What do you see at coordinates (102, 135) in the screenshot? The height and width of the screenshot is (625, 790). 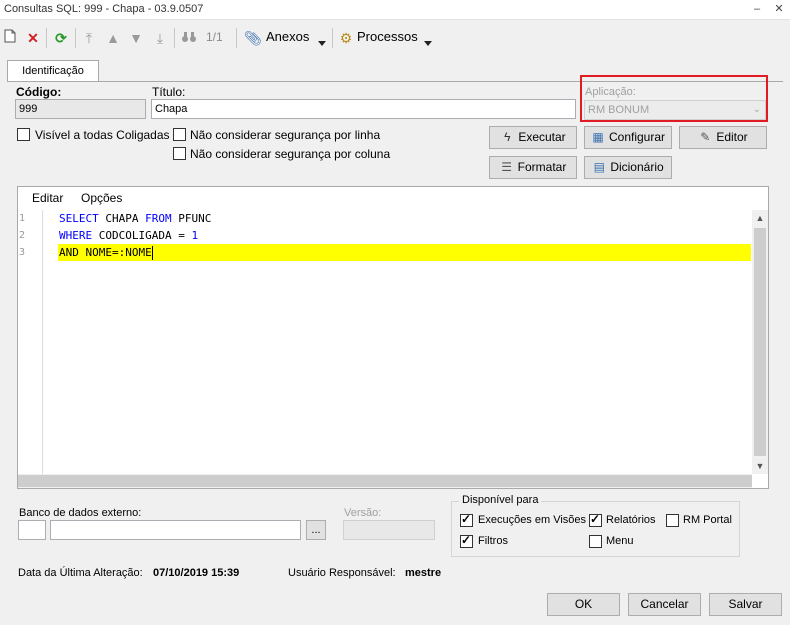 I see `visible-all-label: Visível a todas Coligadas` at bounding box center [102, 135].